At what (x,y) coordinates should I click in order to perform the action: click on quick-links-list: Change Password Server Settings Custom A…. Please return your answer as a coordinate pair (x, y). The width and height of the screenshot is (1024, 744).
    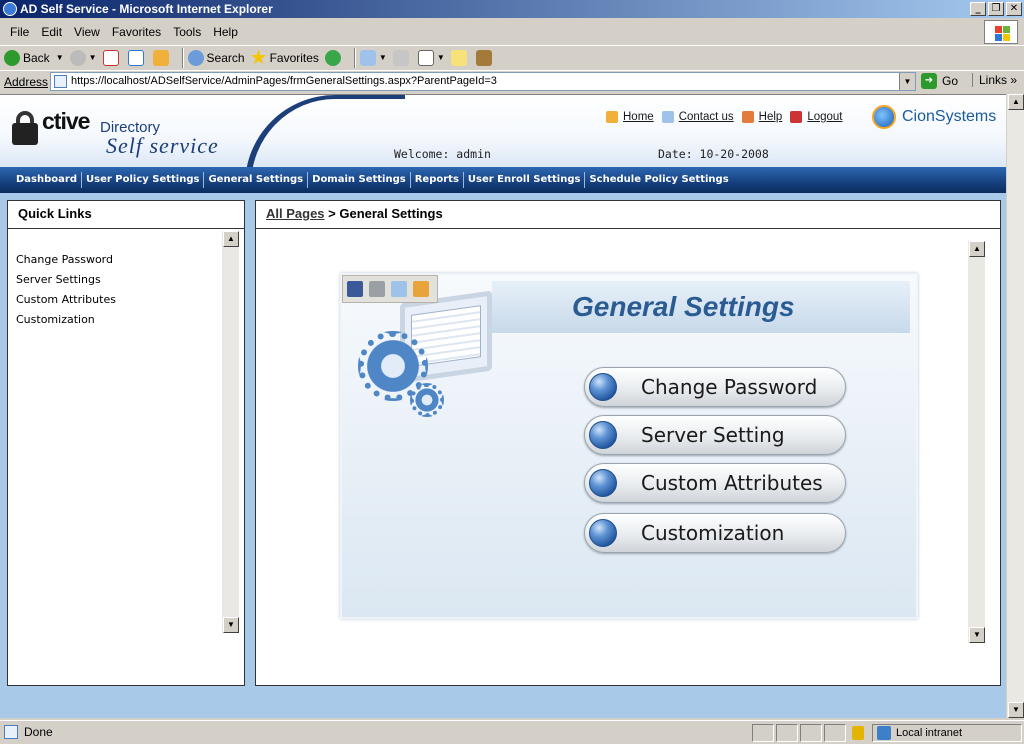
    Looking at the image, I should click on (126, 281).